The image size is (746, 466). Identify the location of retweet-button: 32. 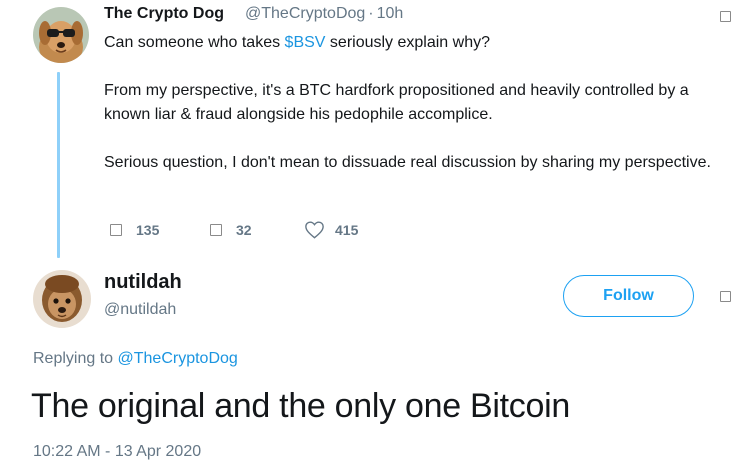
(257, 229).